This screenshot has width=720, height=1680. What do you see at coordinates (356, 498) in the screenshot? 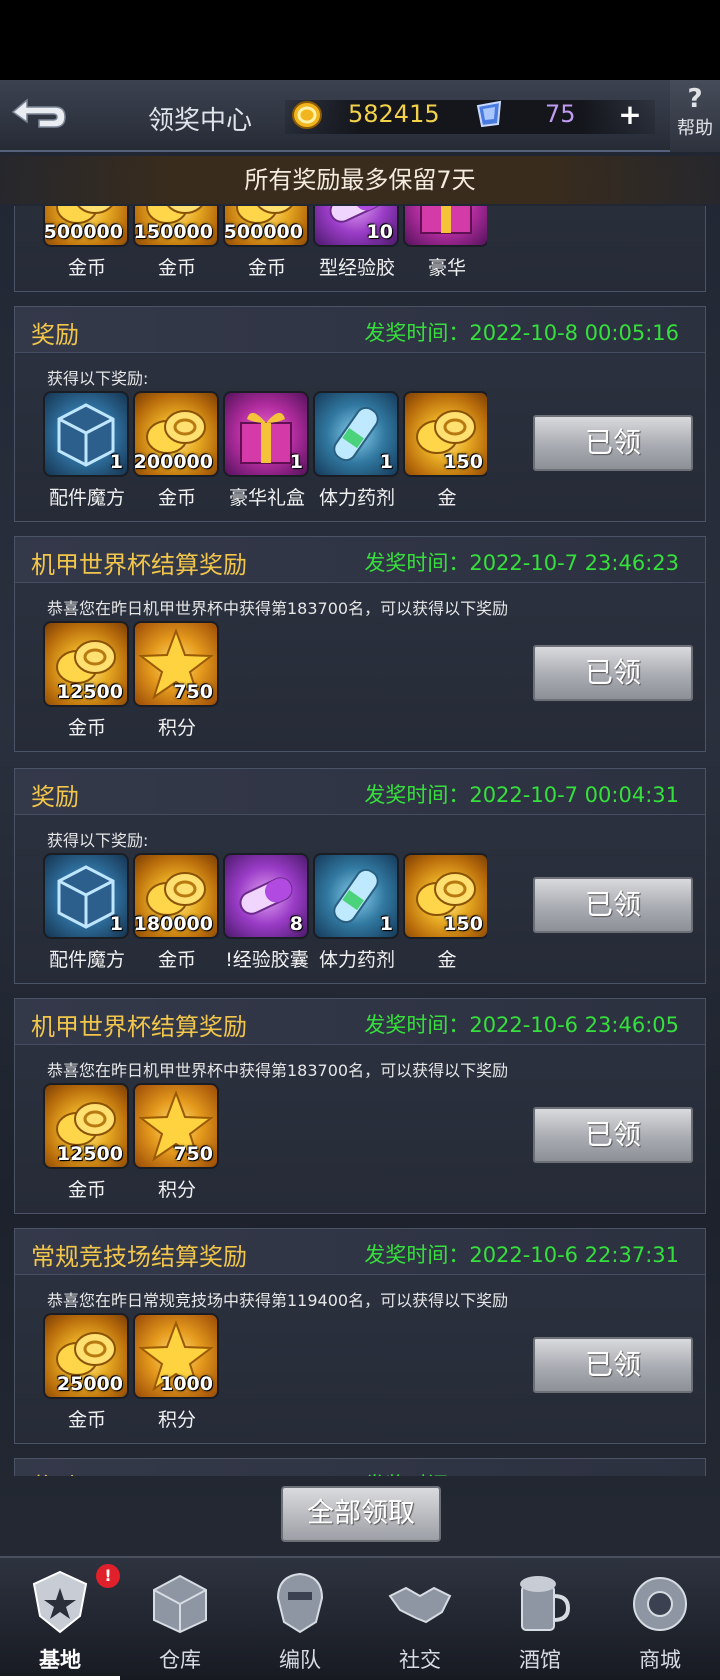
I see `item-name: 体力药剂` at bounding box center [356, 498].